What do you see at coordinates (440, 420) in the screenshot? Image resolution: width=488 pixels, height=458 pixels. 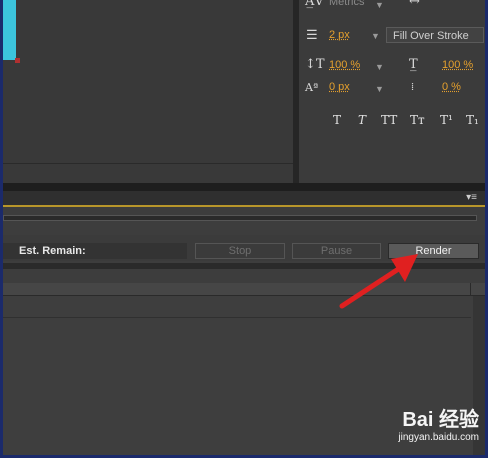 I see `watermark-brand: Bai 经验` at bounding box center [440, 420].